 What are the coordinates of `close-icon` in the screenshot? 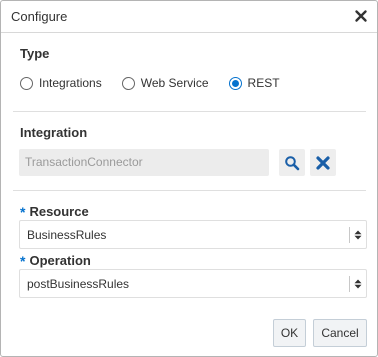 It's located at (361, 16).